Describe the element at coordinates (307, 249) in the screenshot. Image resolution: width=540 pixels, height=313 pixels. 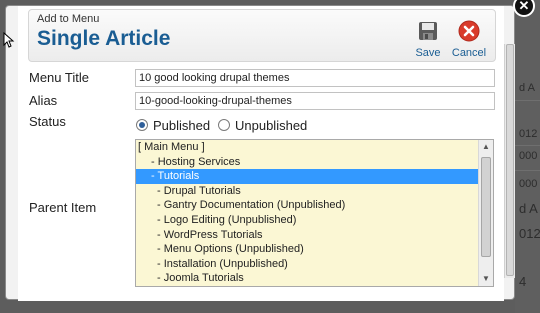
I see `parent-option: - Menu Options (Unpublished)` at that location.